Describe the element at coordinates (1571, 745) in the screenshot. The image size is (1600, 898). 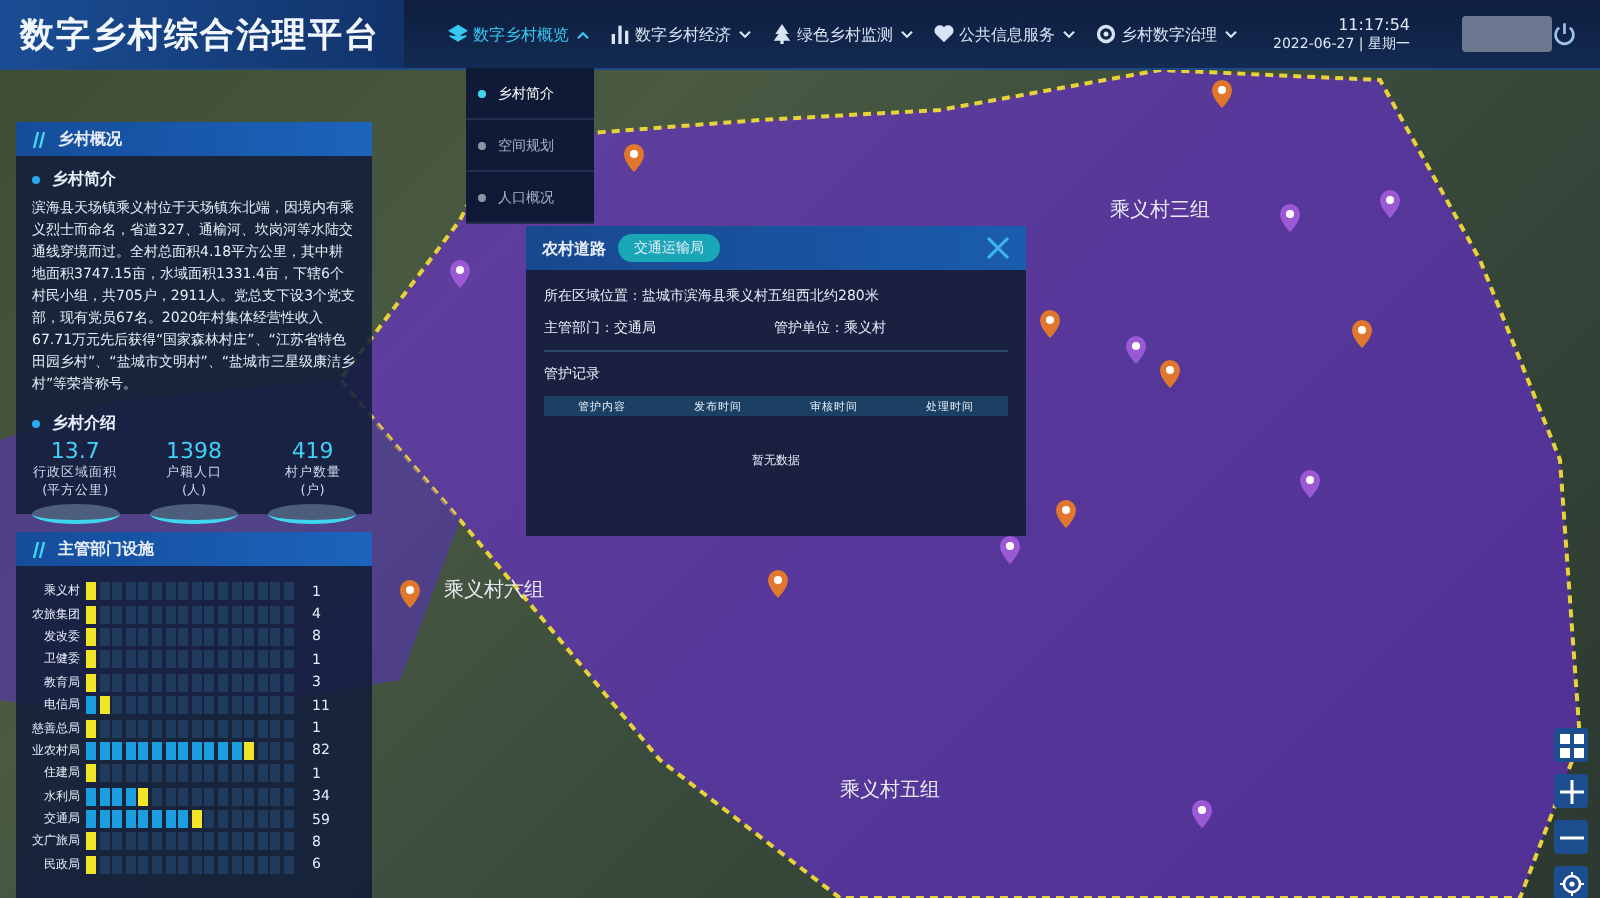
I see `grid-icon` at that location.